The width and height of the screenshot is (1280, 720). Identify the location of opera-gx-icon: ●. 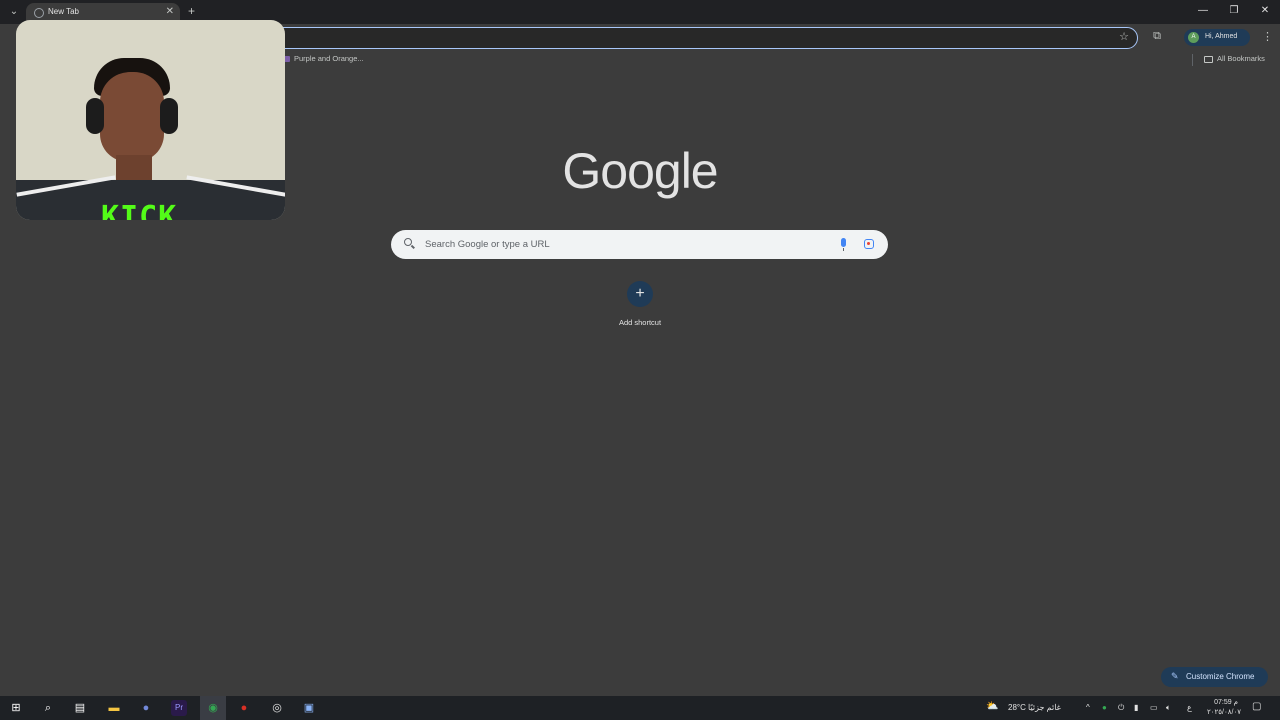
(244, 708).